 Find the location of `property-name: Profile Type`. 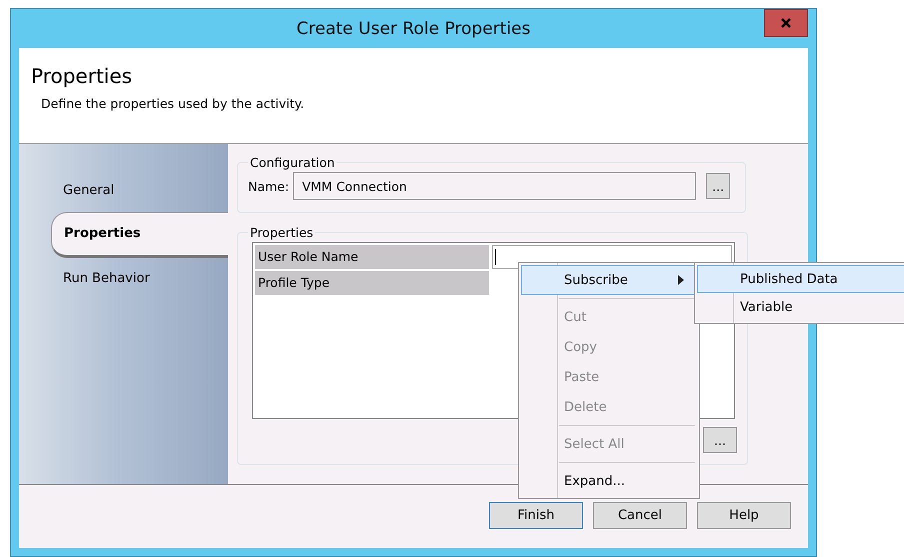

property-name: Profile Type is located at coordinates (372, 283).